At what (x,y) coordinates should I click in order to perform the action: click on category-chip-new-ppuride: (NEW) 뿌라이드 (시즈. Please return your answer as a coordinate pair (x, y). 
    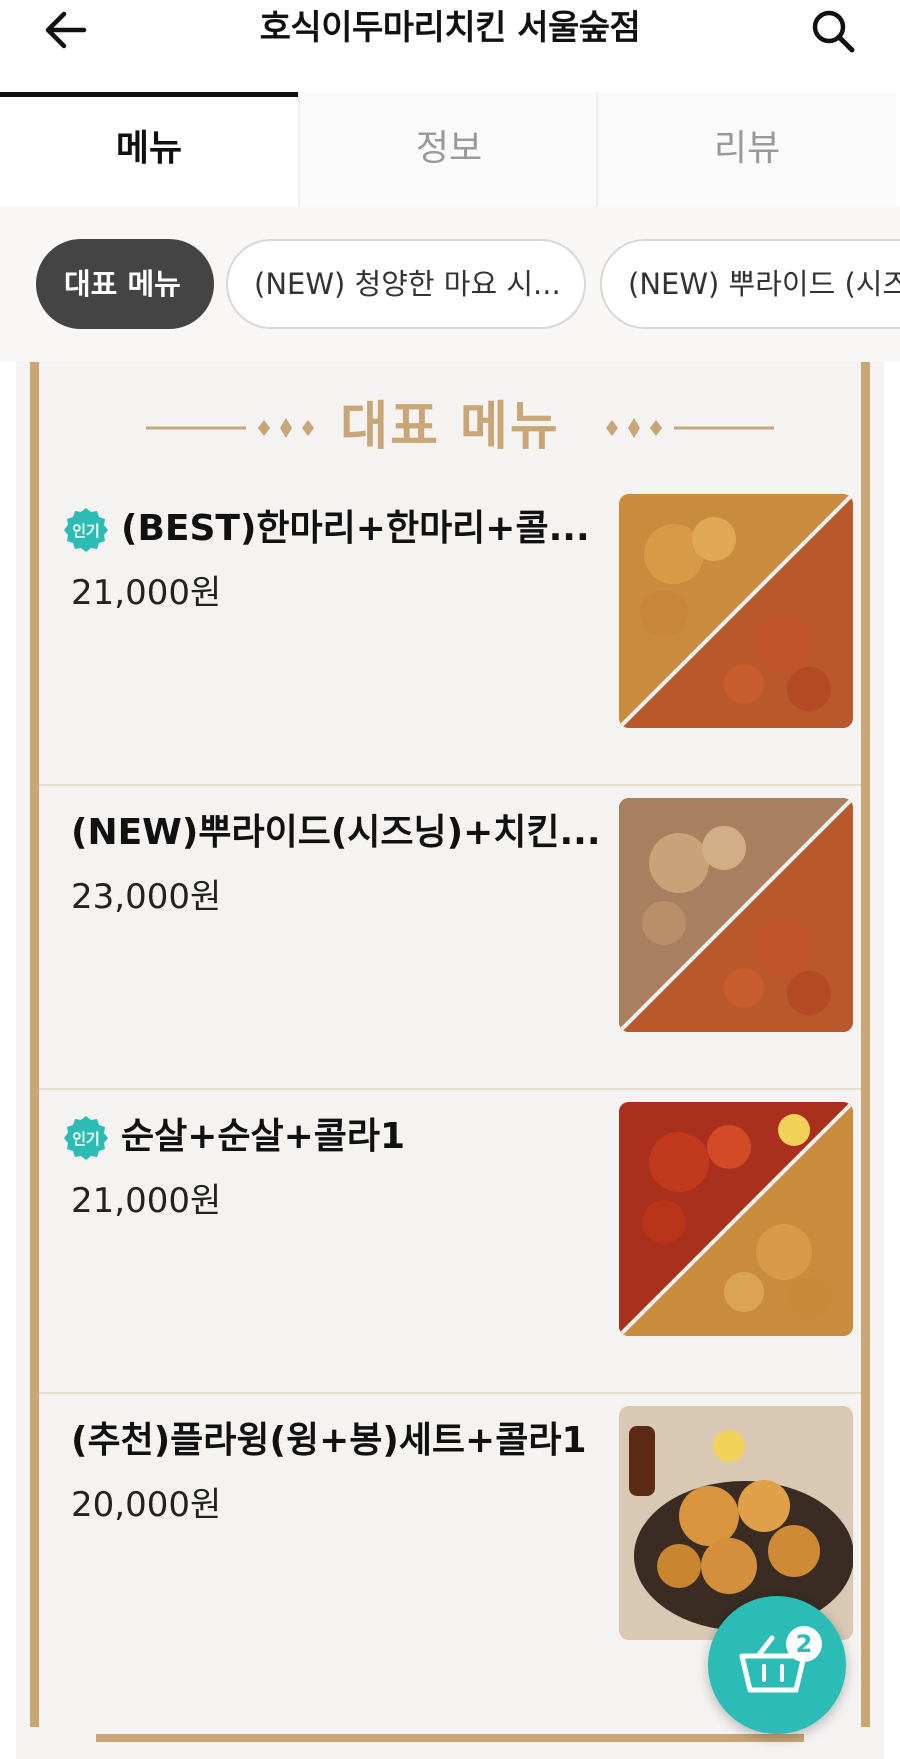
    Looking at the image, I should click on (750, 284).